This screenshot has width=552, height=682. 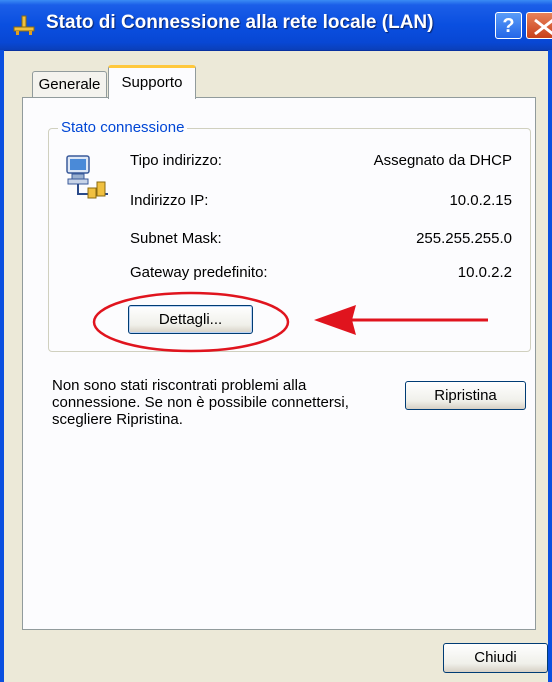 I want to click on tab-supporto: Supporto, so click(x=152, y=82).